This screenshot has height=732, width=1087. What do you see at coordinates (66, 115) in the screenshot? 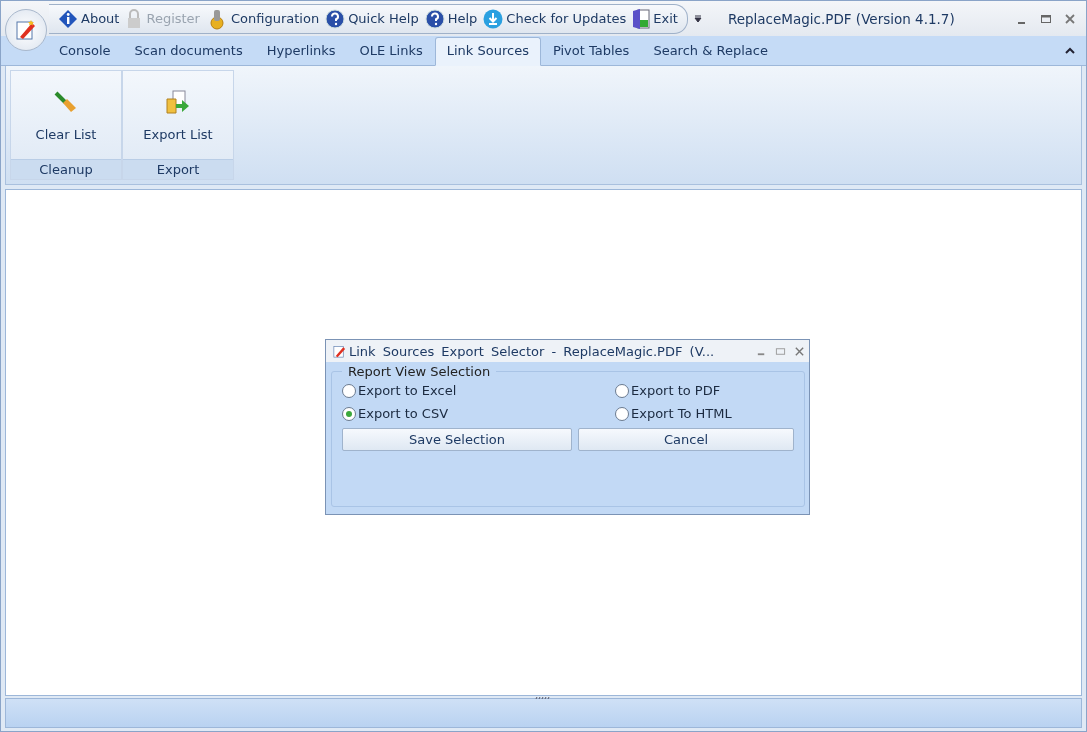
I see `ribbon-button: Clear List` at bounding box center [66, 115].